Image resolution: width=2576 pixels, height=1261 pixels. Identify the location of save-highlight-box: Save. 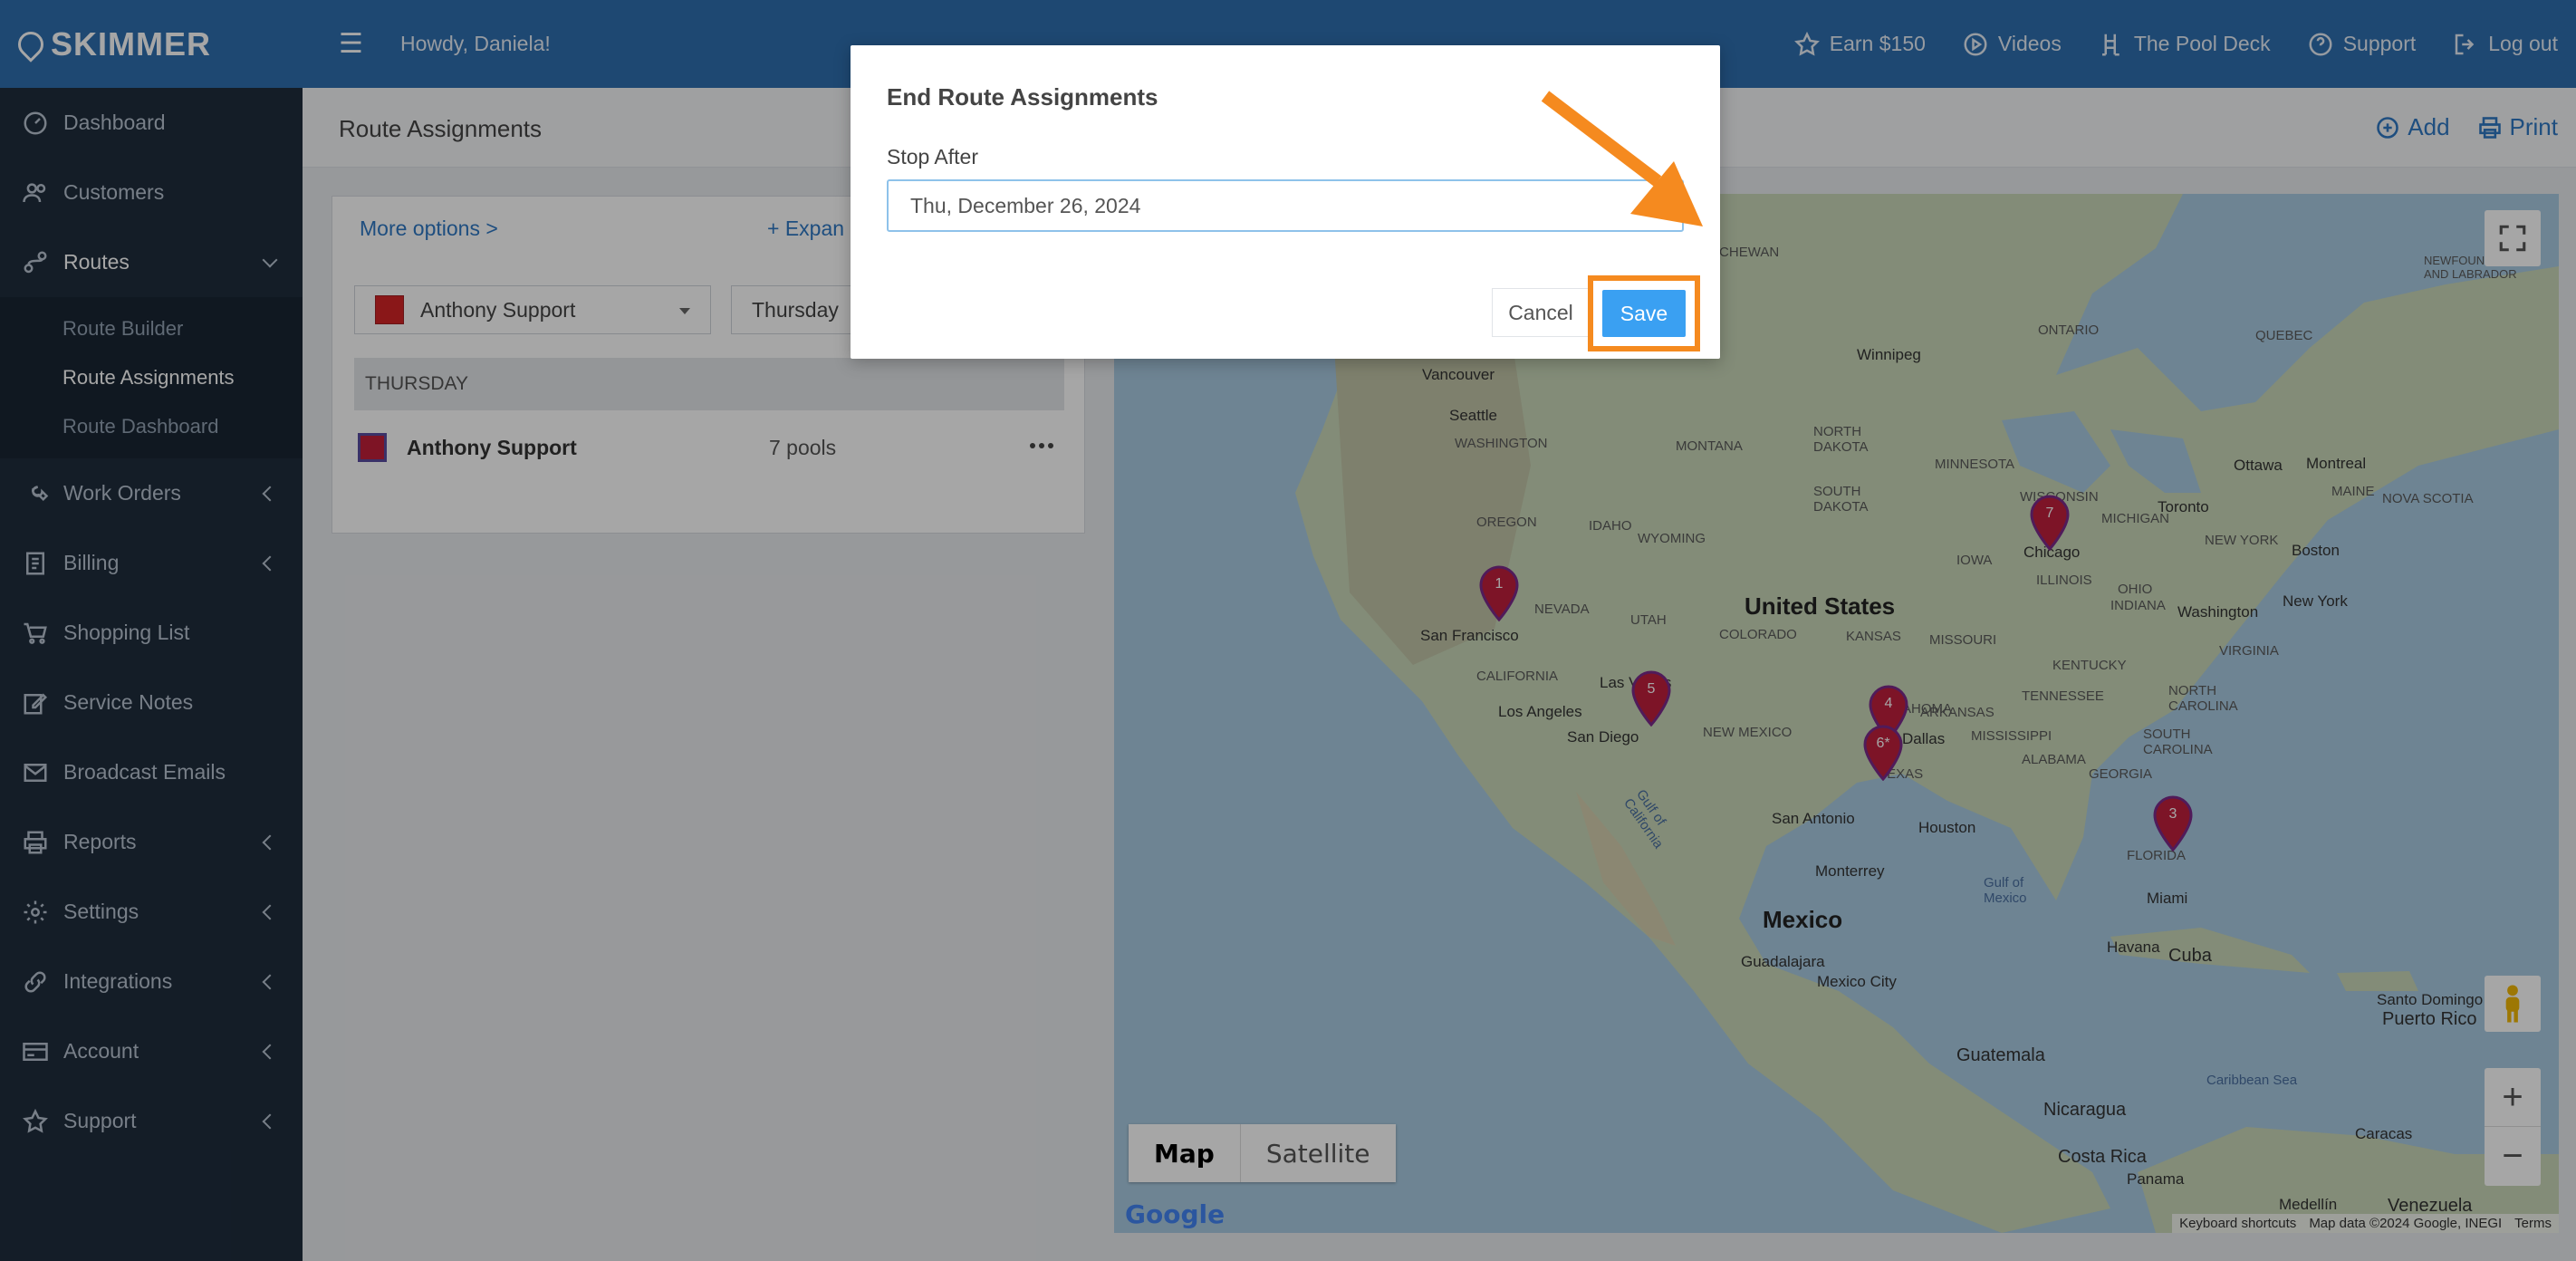
(1644, 313).